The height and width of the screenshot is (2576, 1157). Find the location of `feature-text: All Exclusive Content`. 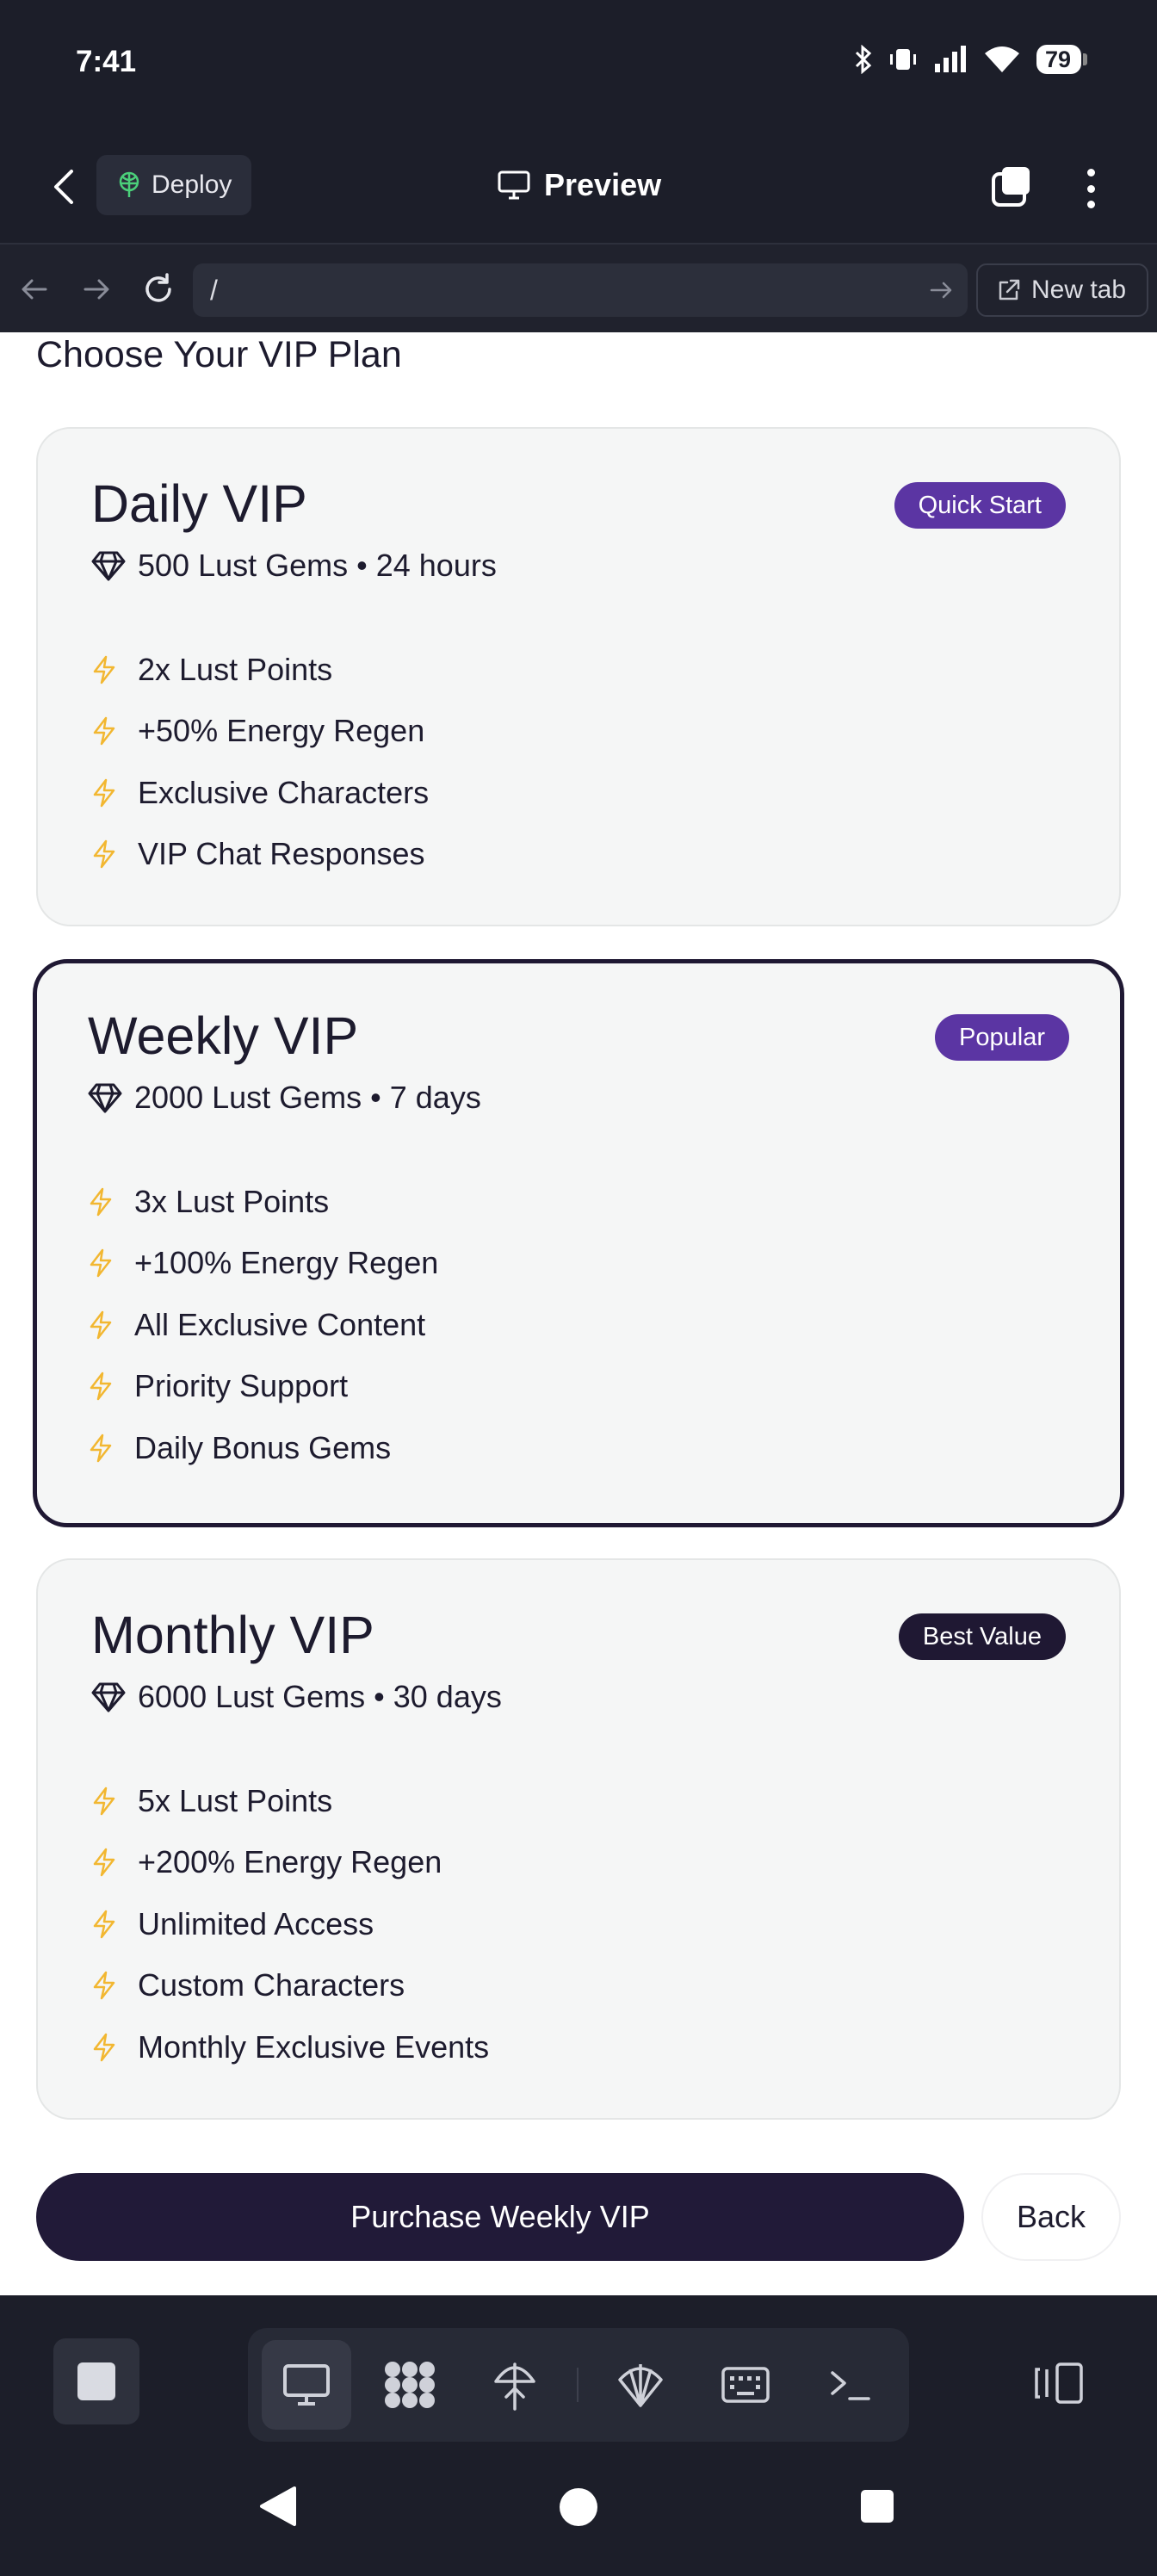

feature-text: All Exclusive Content is located at coordinates (280, 1324).